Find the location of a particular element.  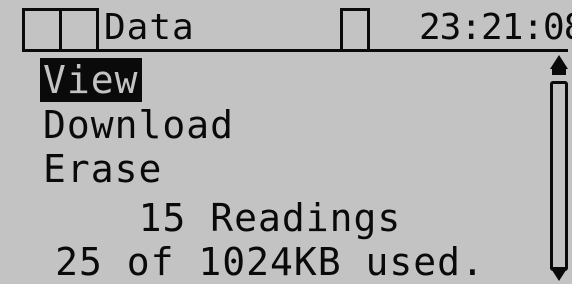

readings-count: 15 Readings is located at coordinates (270, 218).